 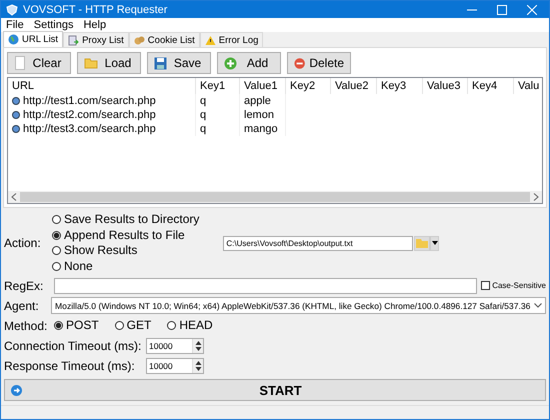 What do you see at coordinates (94, 25) in the screenshot?
I see `menu-item: Help` at bounding box center [94, 25].